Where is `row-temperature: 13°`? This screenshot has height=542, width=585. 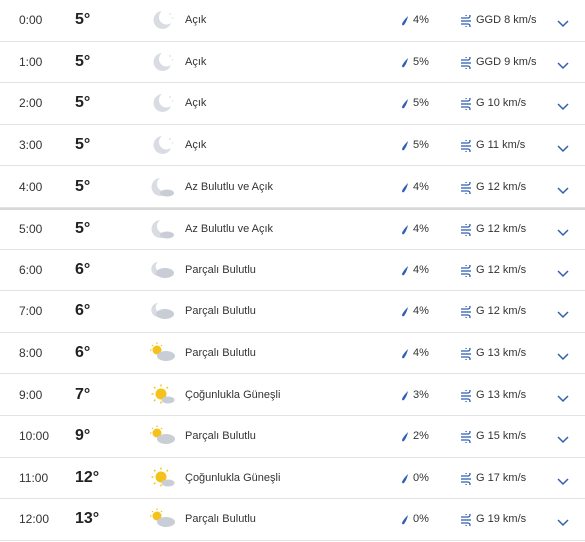 row-temperature: 13° is located at coordinates (87, 519).